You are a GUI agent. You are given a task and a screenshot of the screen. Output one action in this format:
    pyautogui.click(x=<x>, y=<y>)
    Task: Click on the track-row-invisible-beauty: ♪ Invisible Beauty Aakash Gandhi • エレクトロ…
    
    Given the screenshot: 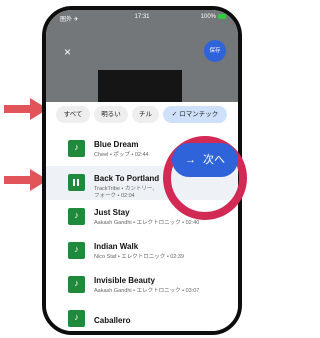 What is the action you would take?
    pyautogui.click(x=142, y=285)
    